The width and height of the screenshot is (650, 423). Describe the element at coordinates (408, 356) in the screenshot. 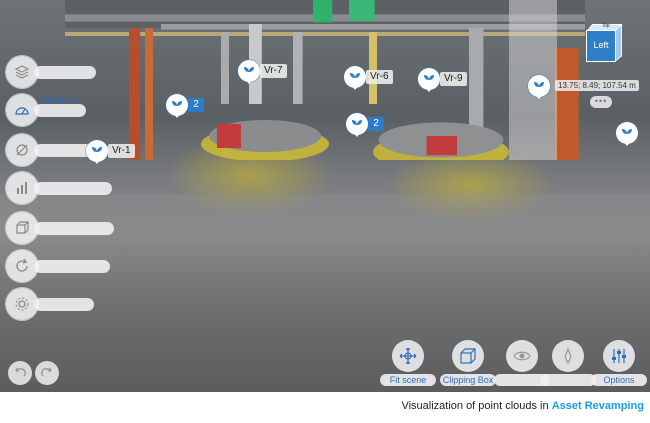

I see `fit-scene-icon` at that location.